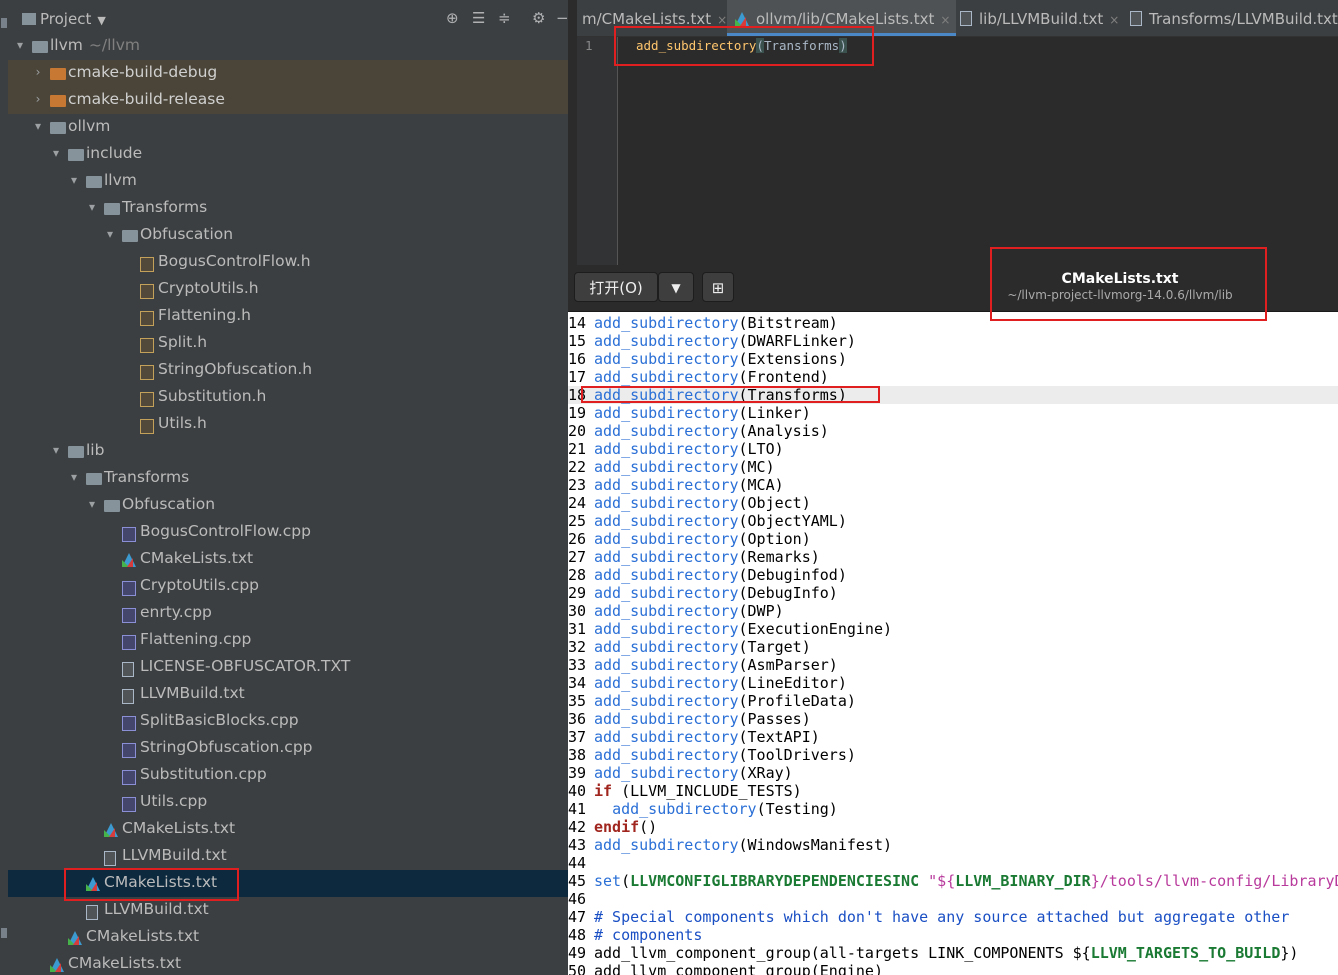 The width and height of the screenshot is (1338, 975). What do you see at coordinates (765, 773) in the screenshot?
I see `code-text: (XRay)` at bounding box center [765, 773].